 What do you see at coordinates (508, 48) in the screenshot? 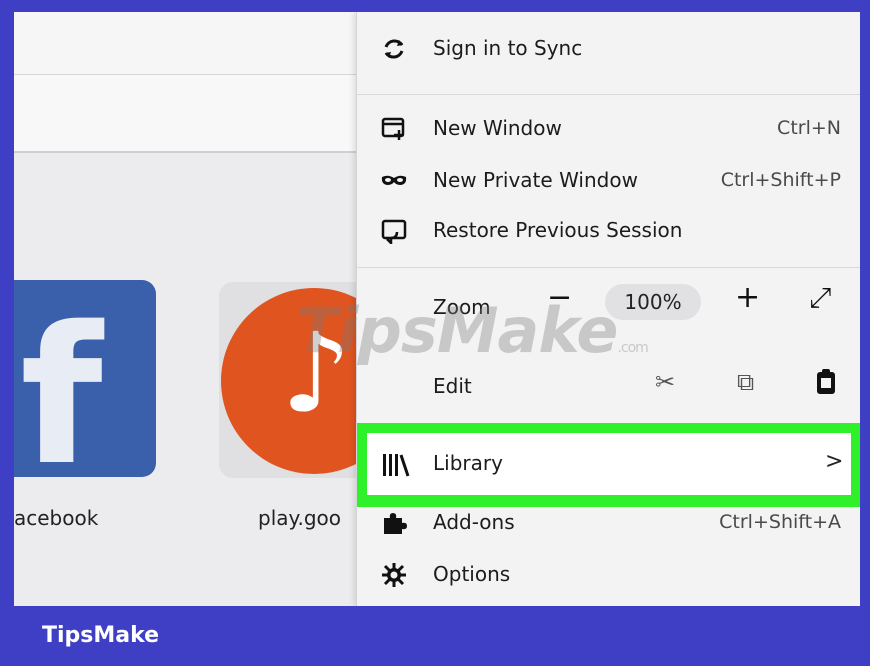
I see `menu-item-label: Sign in to Sync` at bounding box center [508, 48].